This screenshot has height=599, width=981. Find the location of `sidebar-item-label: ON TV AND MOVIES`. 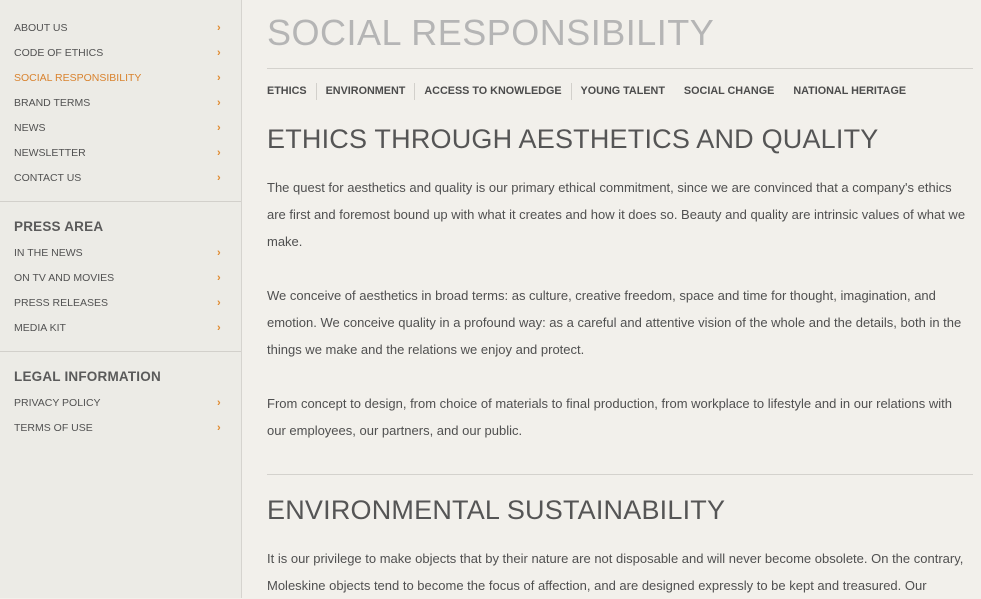

sidebar-item-label: ON TV AND MOVIES is located at coordinates (64, 278).